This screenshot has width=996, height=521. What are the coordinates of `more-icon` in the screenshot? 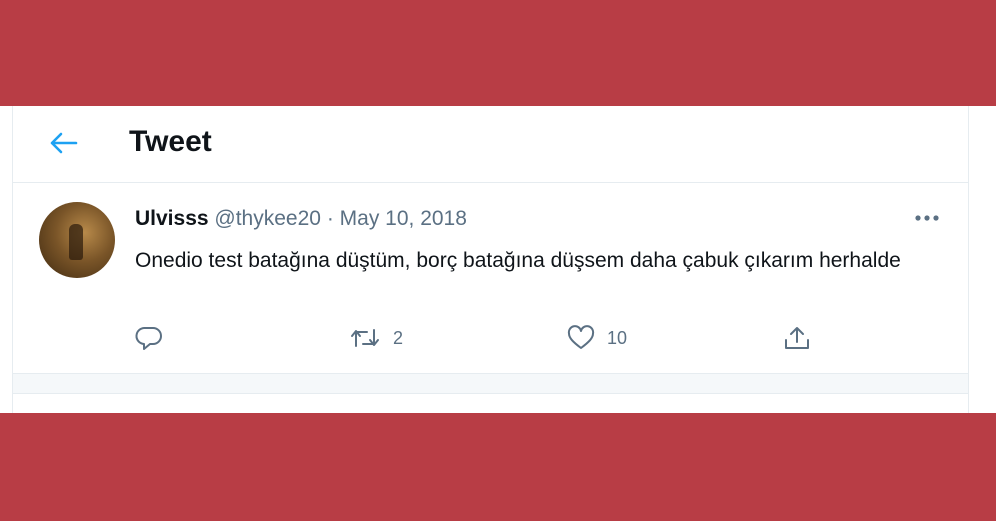 It's located at (927, 218).